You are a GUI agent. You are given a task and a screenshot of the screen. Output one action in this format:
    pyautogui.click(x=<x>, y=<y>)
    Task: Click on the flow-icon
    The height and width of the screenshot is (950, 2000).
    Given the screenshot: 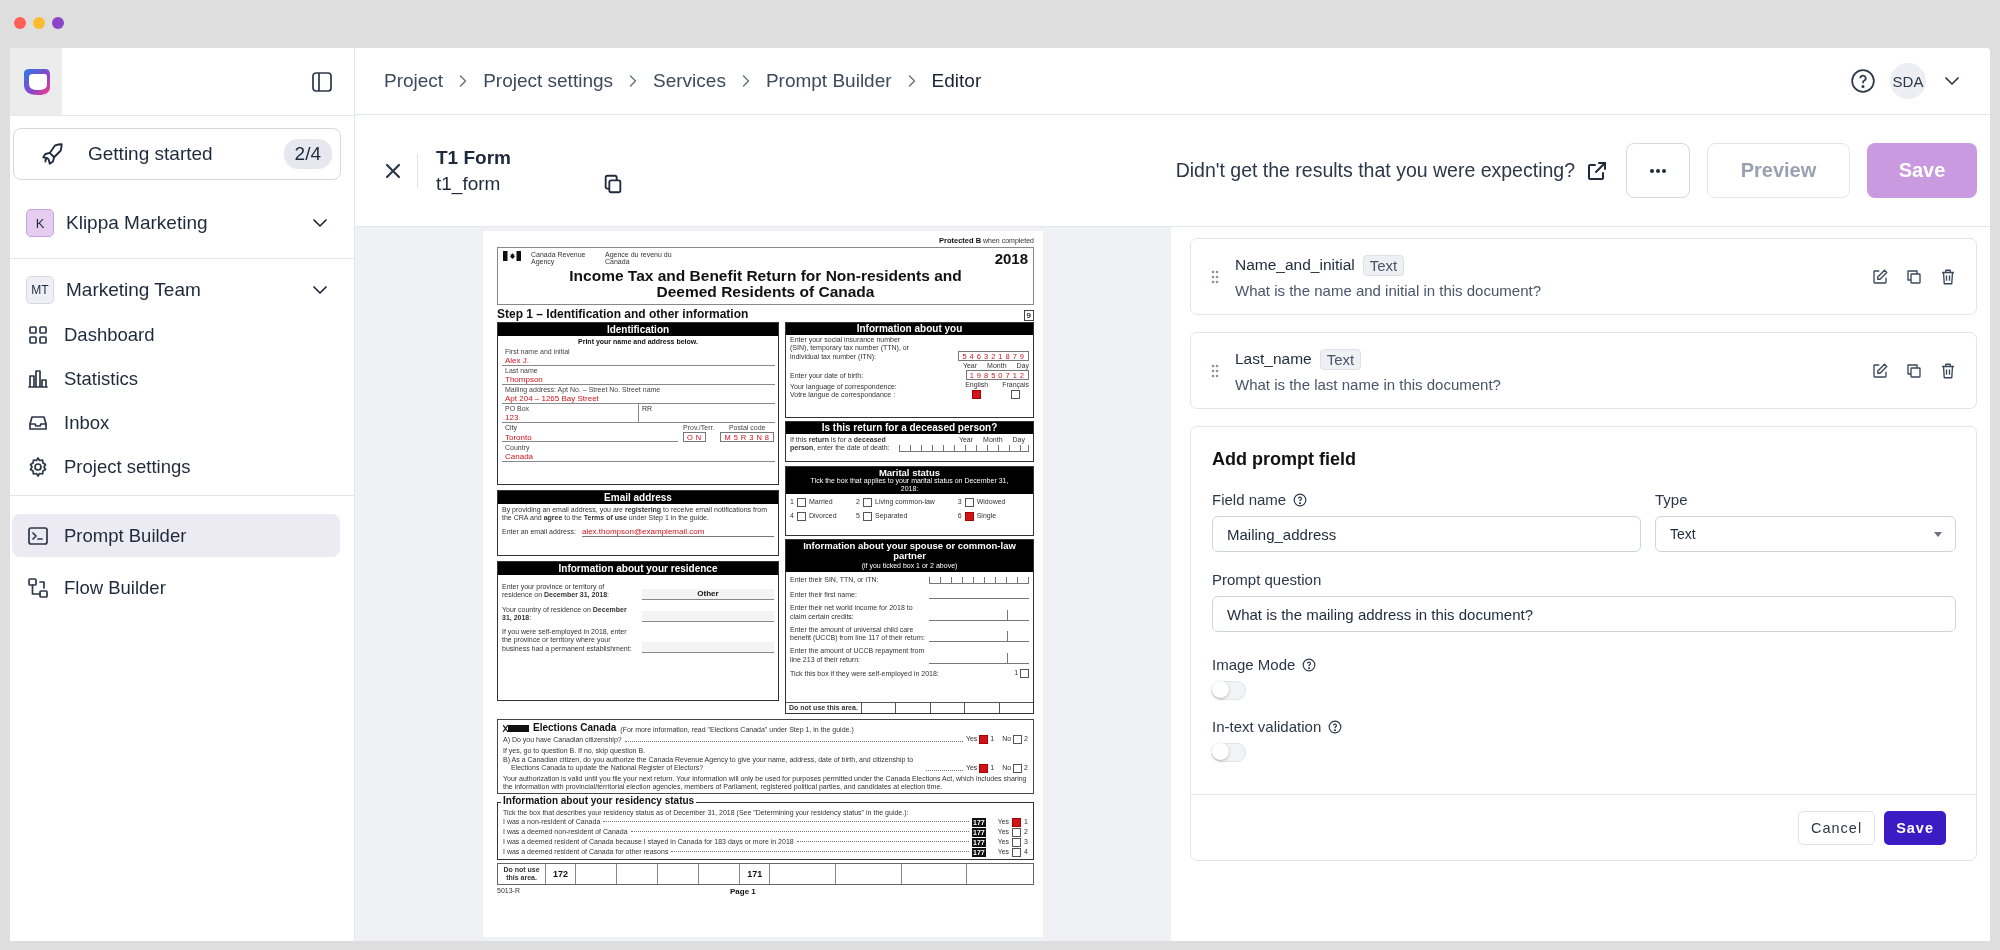 What is the action you would take?
    pyautogui.click(x=38, y=587)
    